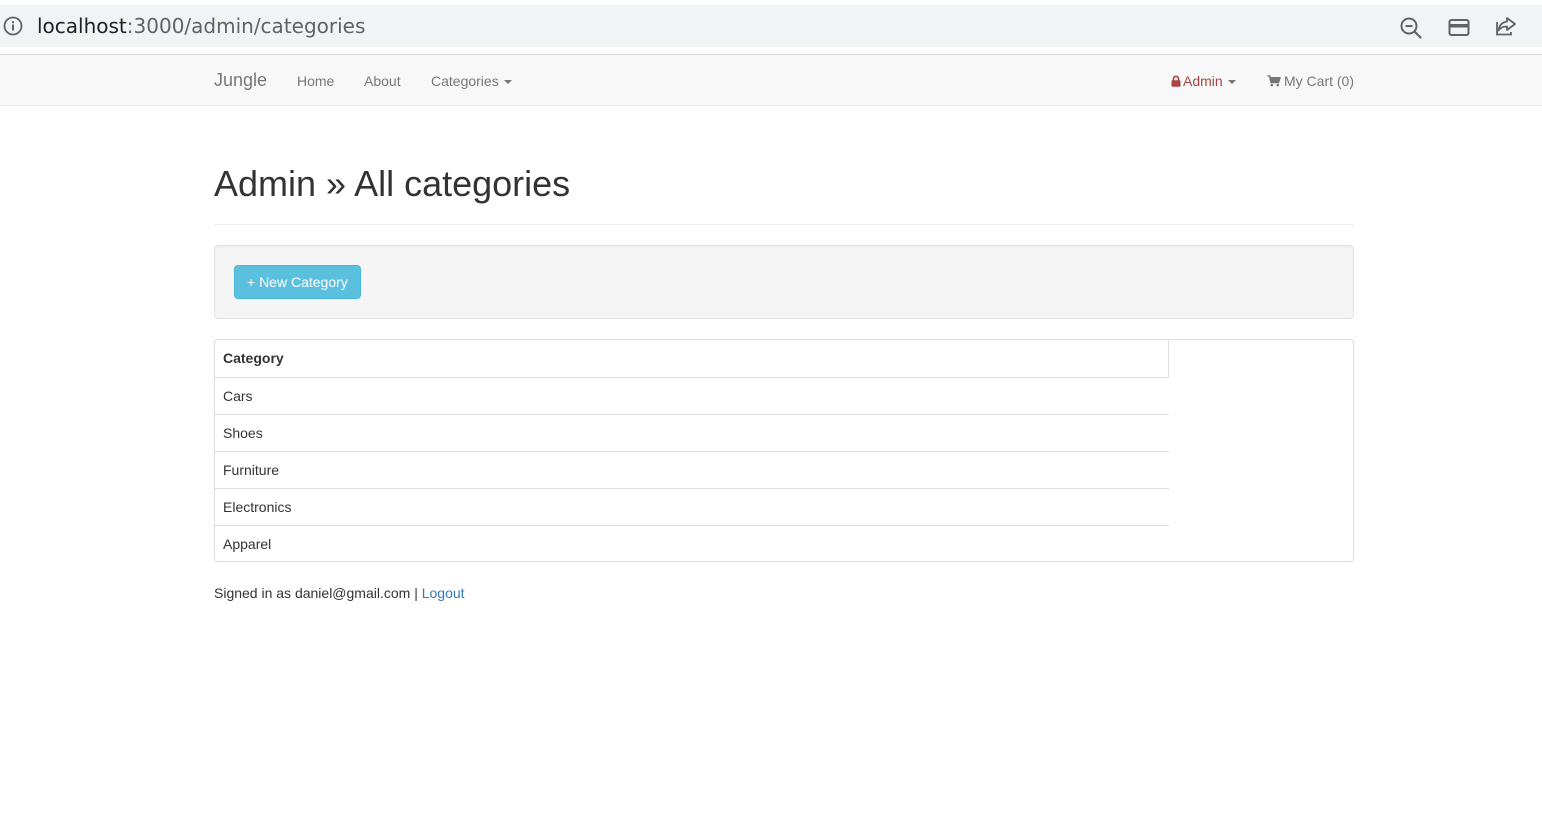 The image size is (1542, 825). I want to click on nav-categories-dropdown: Categories, so click(471, 81).